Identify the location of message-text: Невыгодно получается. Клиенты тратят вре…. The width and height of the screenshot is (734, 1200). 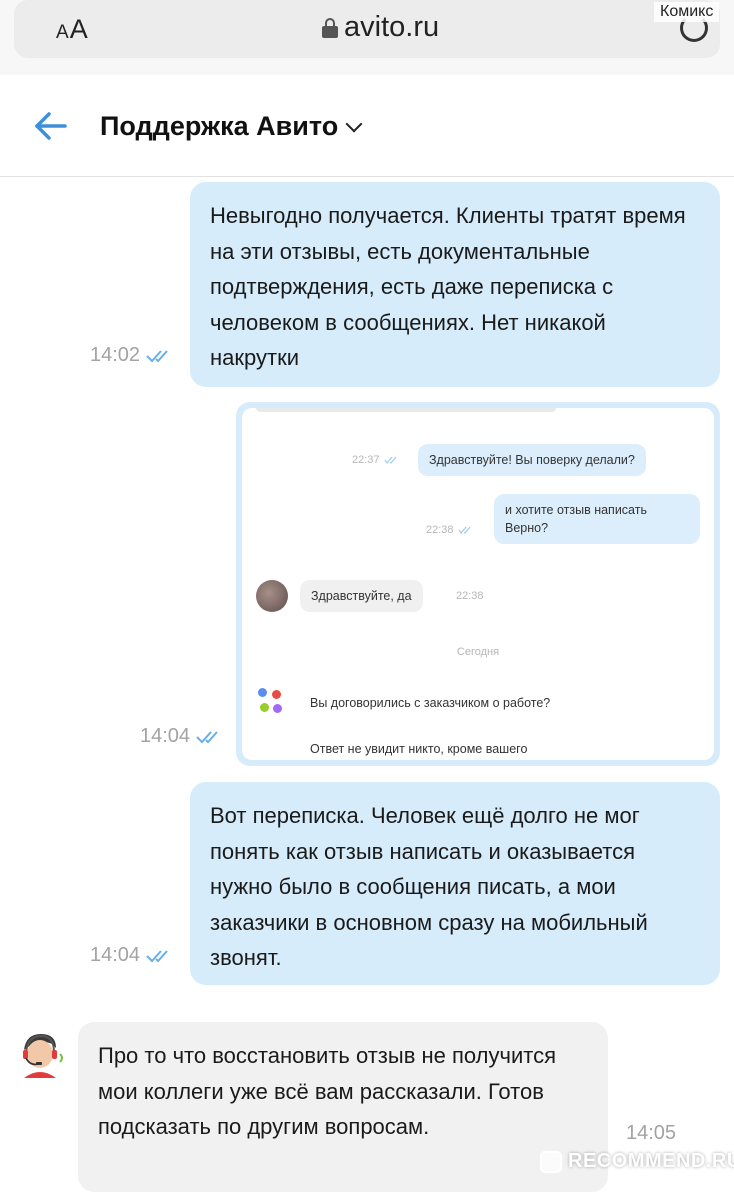
(448, 286).